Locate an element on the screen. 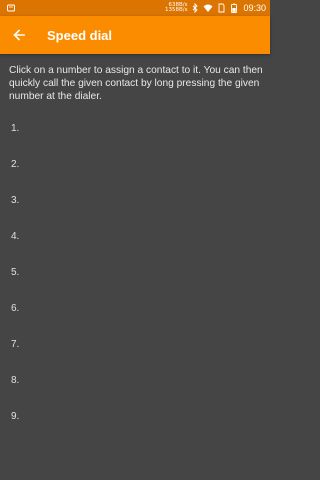 The image size is (320, 480). speed-dial-item-5: 5. is located at coordinates (135, 272).